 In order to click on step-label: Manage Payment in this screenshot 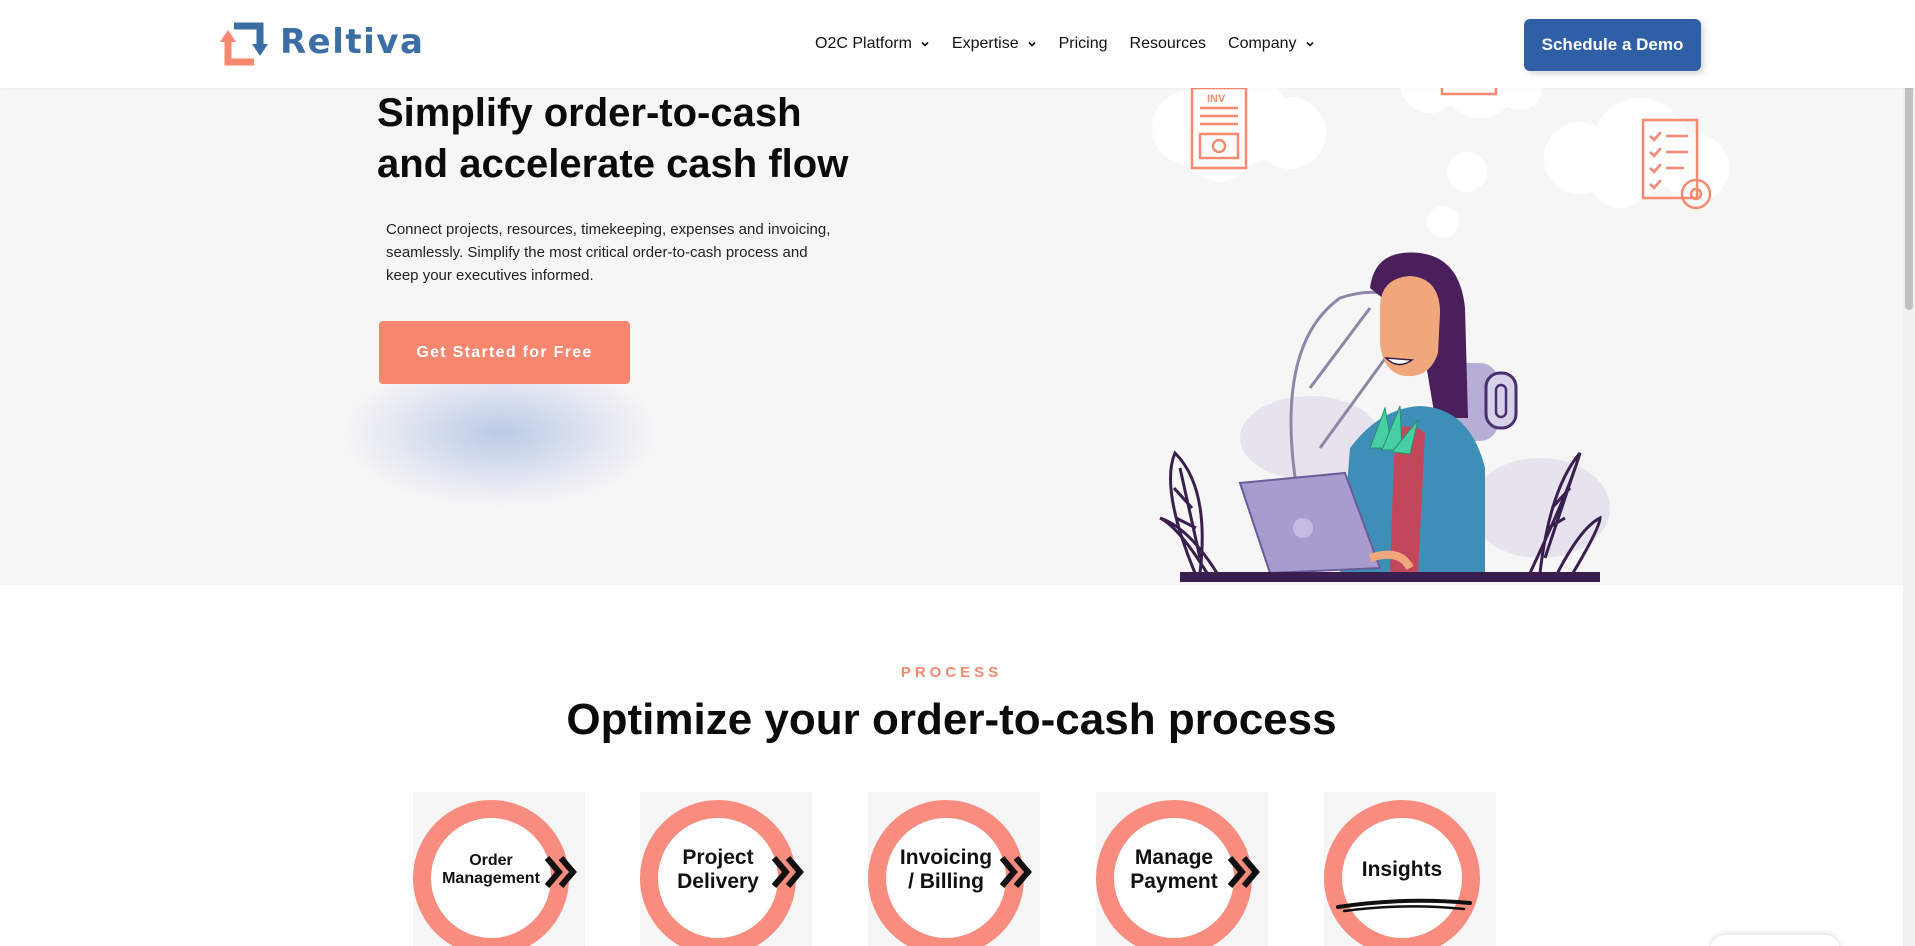, I will do `click(1174, 870)`.